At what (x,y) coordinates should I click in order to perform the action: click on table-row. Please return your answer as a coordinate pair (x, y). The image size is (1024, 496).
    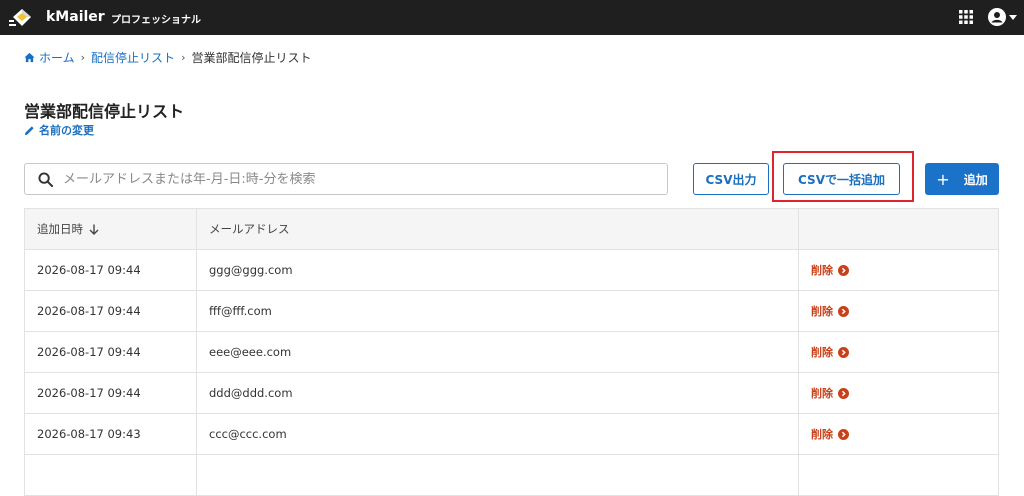
    Looking at the image, I should click on (511, 475).